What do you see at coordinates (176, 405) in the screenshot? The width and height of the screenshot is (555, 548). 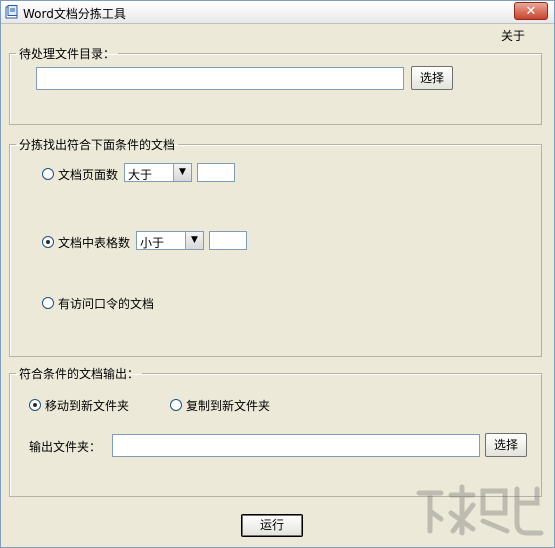 I see `copy-radio` at bounding box center [176, 405].